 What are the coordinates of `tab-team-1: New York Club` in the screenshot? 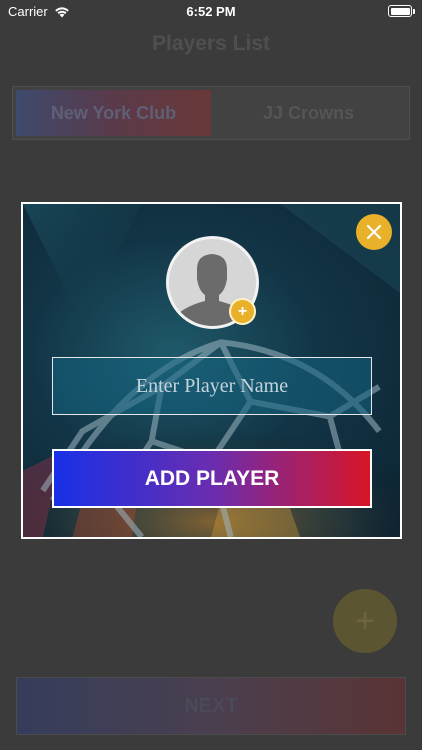 It's located at (113, 113).